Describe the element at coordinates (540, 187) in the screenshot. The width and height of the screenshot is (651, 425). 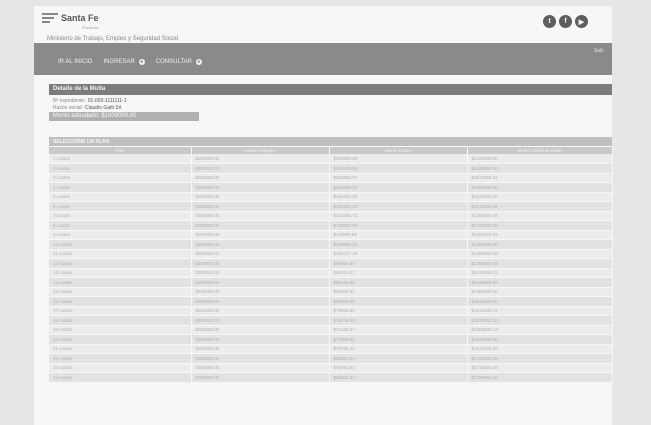
I see `table-cell: $1096000.00` at that location.